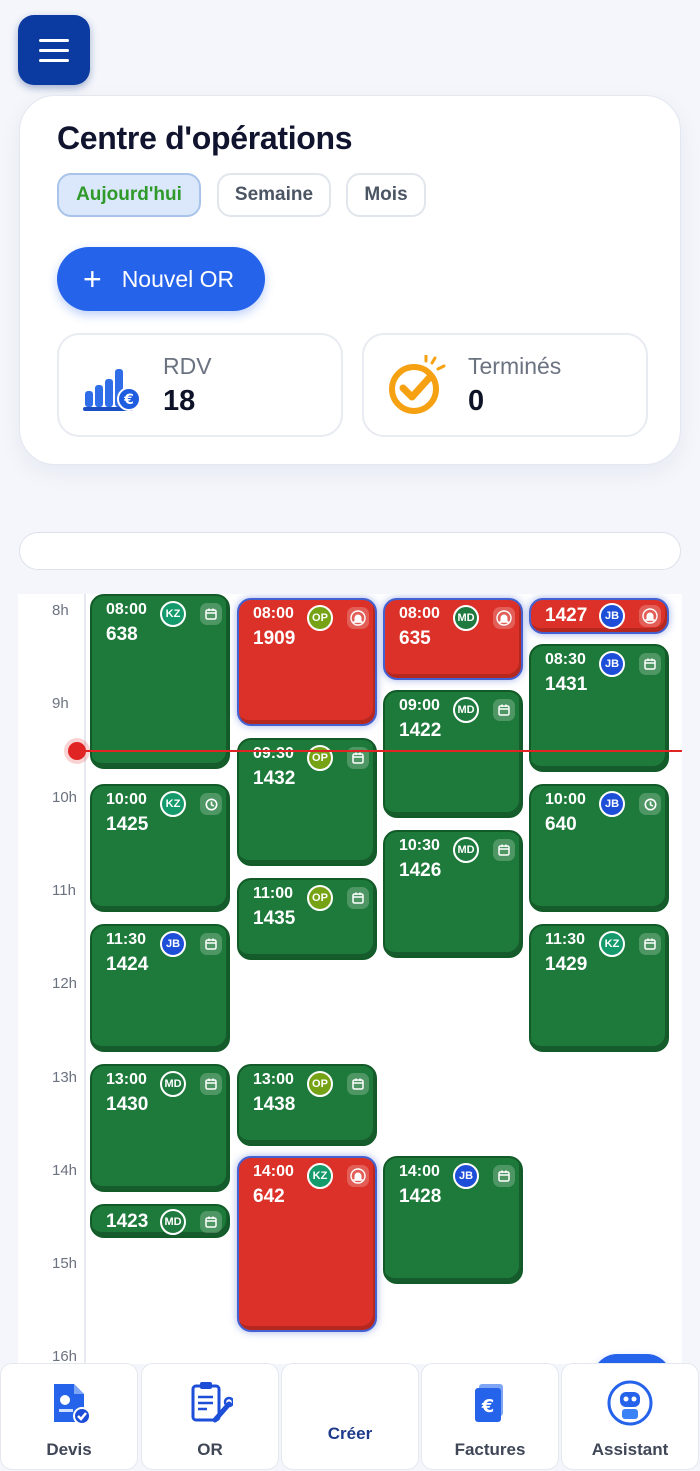 This screenshot has height=1471, width=700. Describe the element at coordinates (419, 845) in the screenshot. I see `appointment-time: 10:30` at that location.